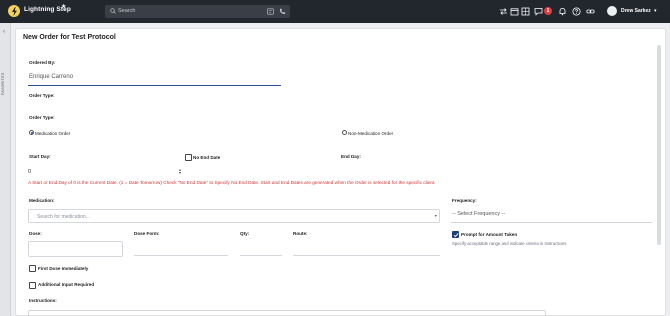 The image size is (670, 316). I want to click on dose-form-select, so click(181, 248).